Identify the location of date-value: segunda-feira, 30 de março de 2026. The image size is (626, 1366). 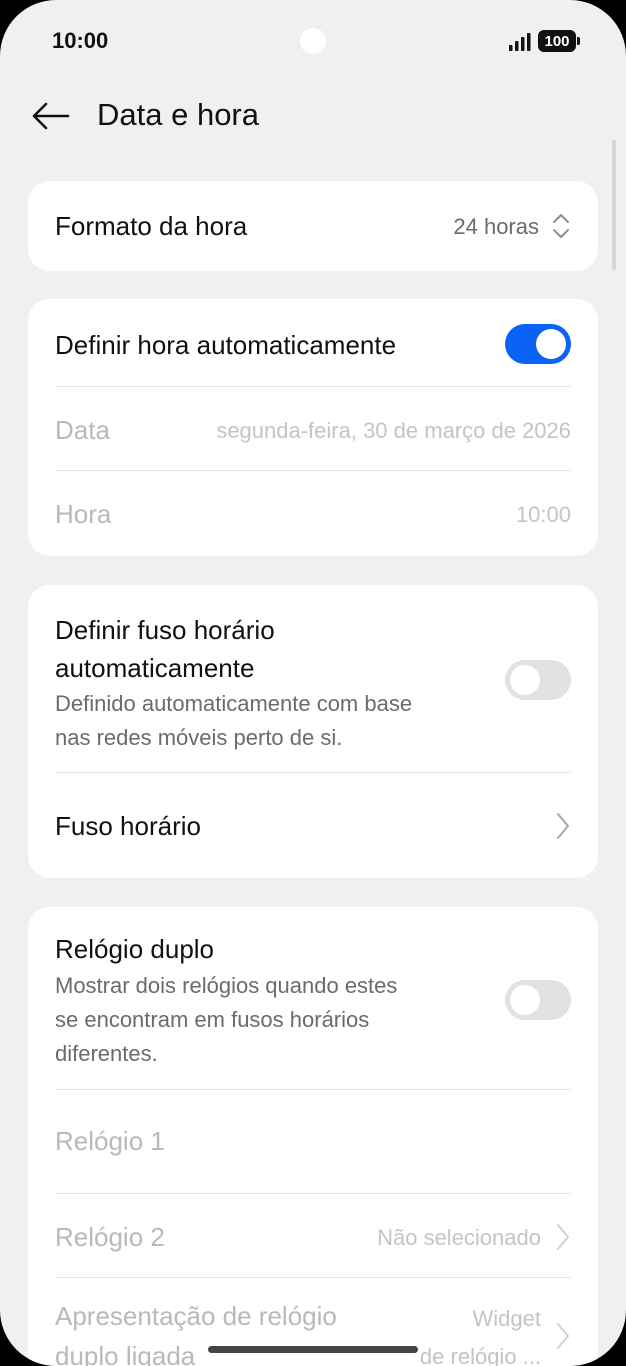
(393, 430).